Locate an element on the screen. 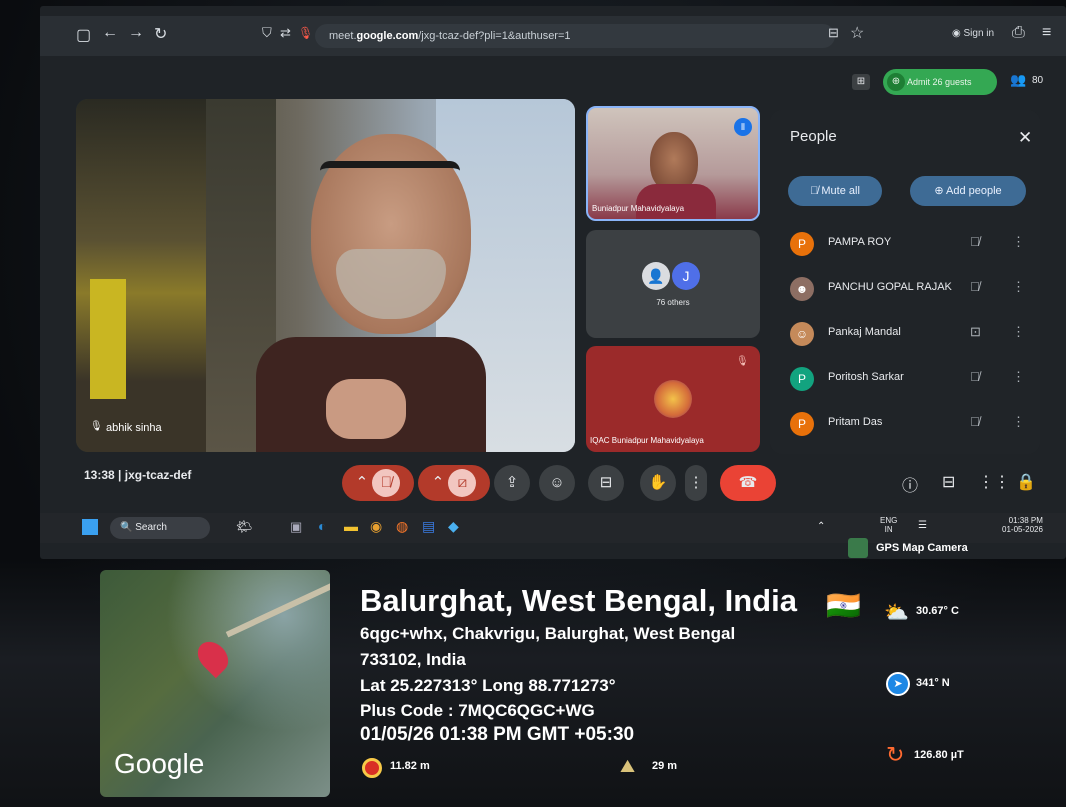  captions-button: ⊟ is located at coordinates (606, 483).